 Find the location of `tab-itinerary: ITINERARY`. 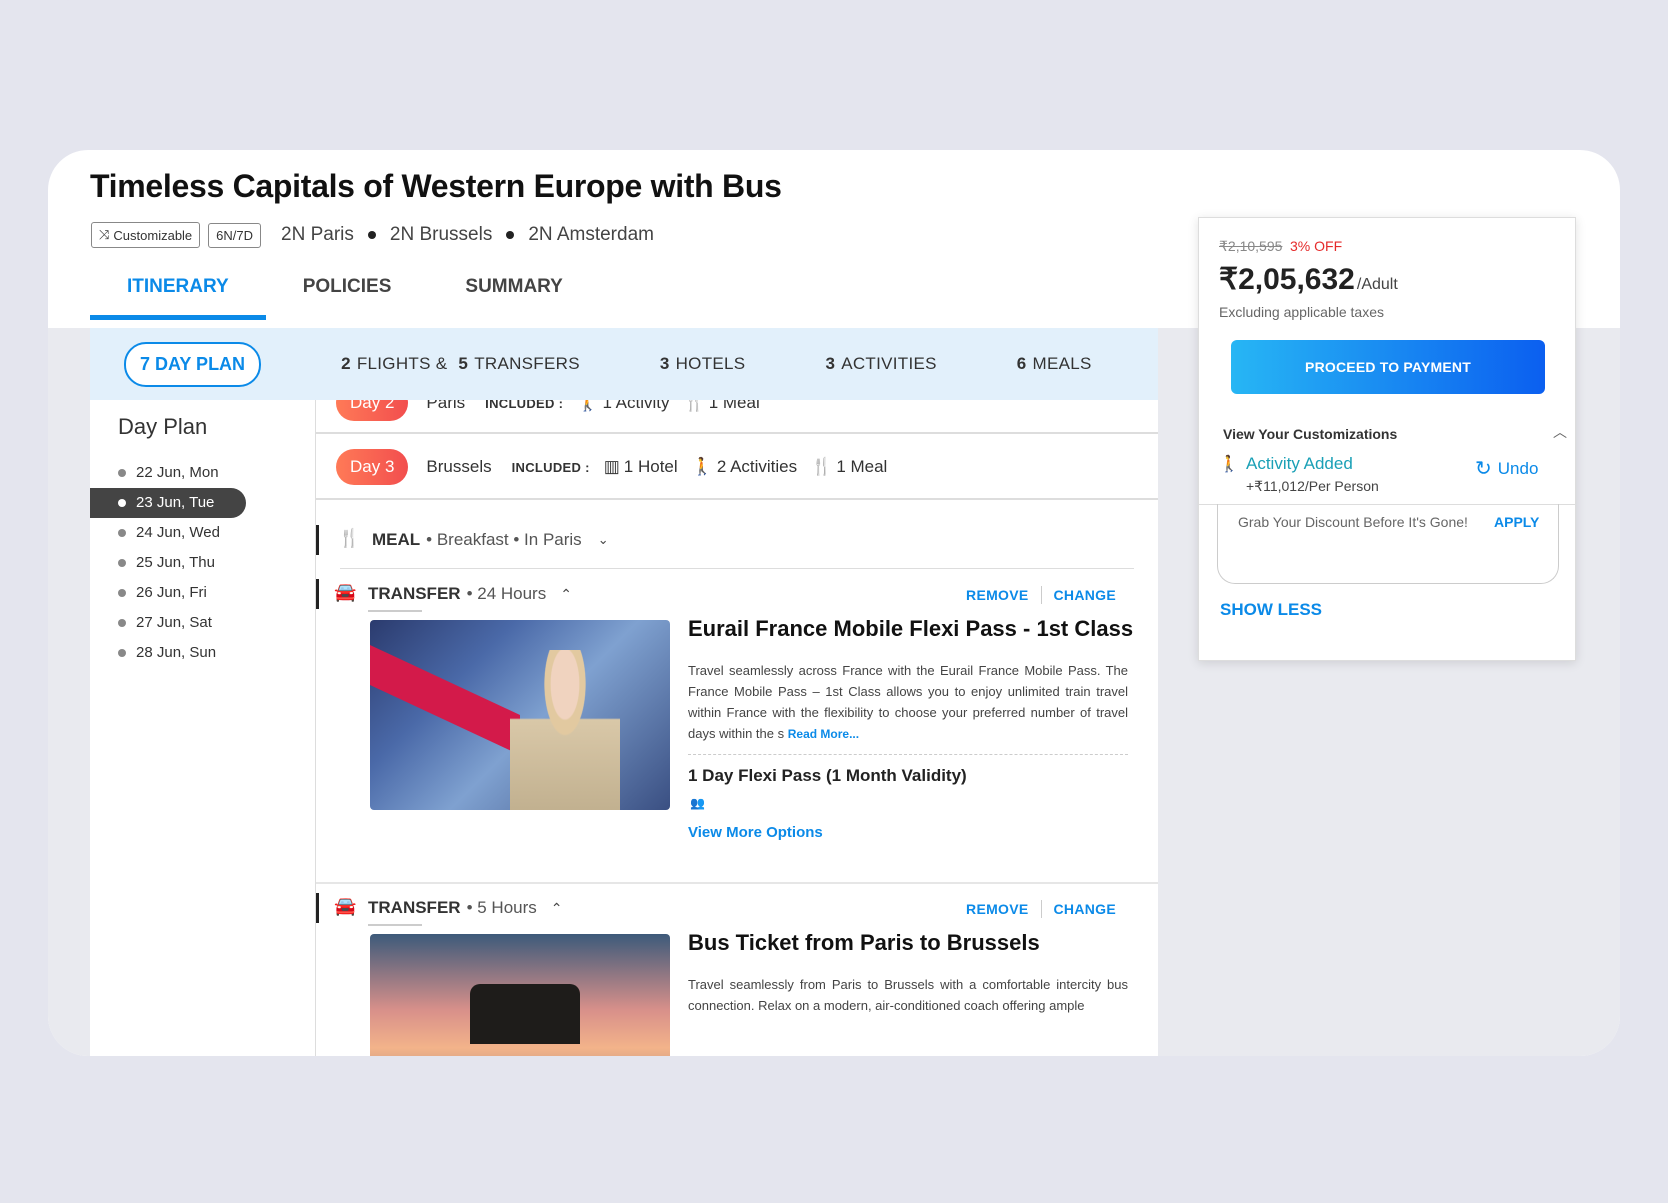

tab-itinerary: ITINERARY is located at coordinates (178, 291).